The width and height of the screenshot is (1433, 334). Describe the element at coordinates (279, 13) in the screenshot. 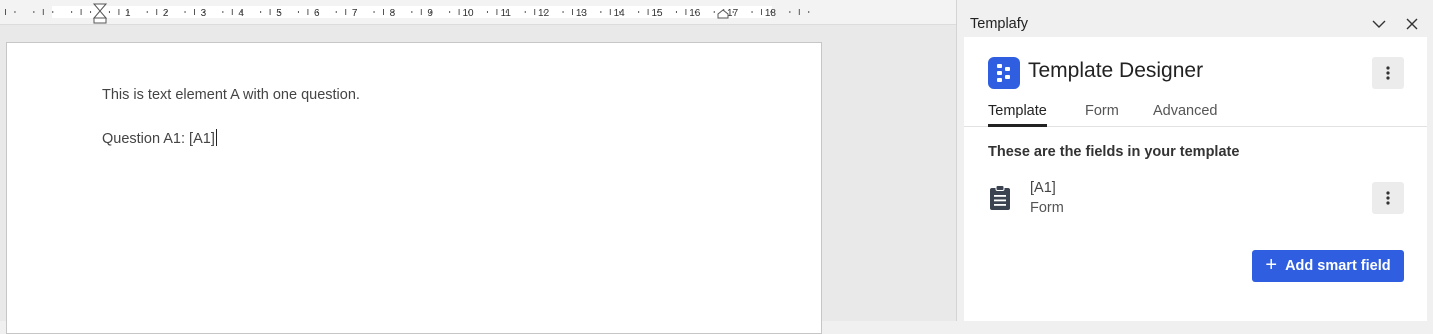

I see `ruler-number: 5` at that location.